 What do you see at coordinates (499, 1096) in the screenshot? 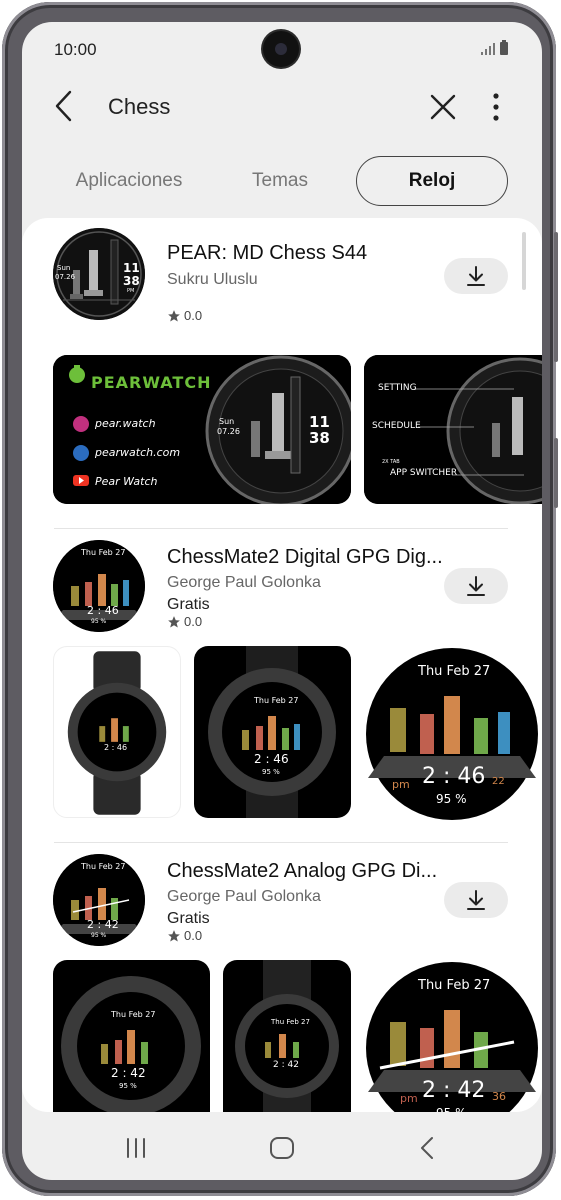
I see `face-value: 36` at bounding box center [499, 1096].